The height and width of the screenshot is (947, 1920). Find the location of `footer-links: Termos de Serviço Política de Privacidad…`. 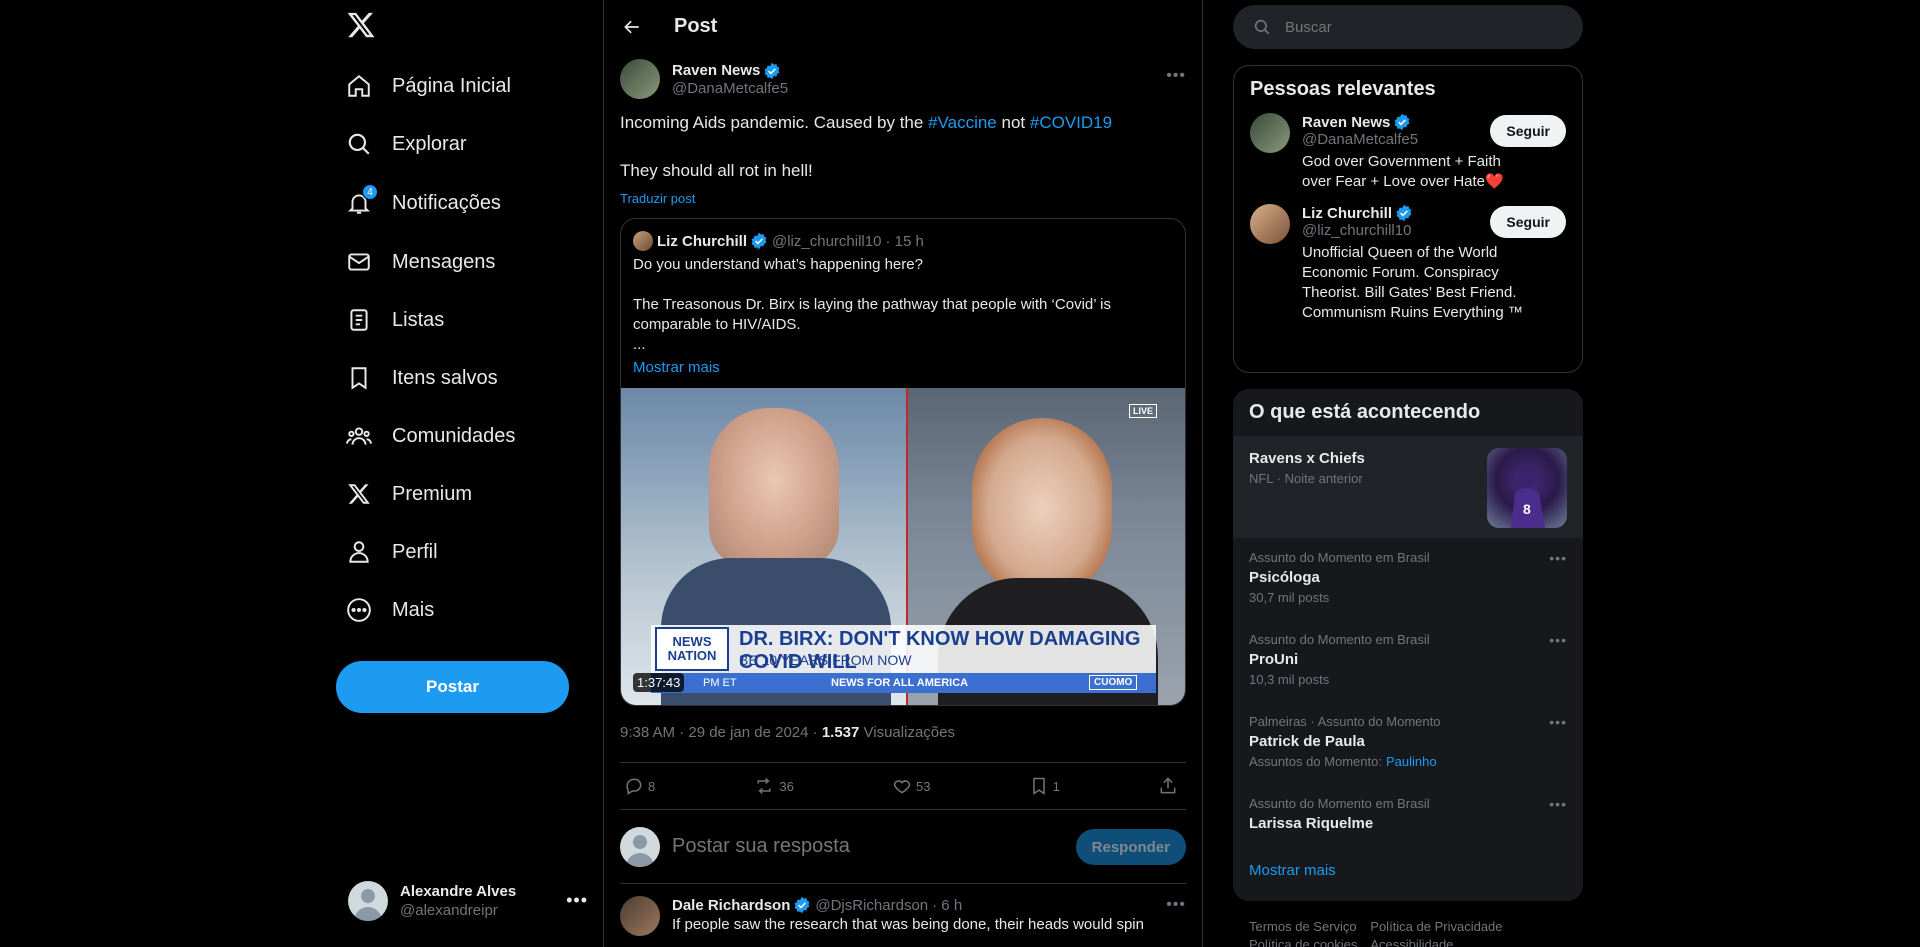

footer-links: Termos de Serviço Política de Privacidad… is located at coordinates (1414, 932).